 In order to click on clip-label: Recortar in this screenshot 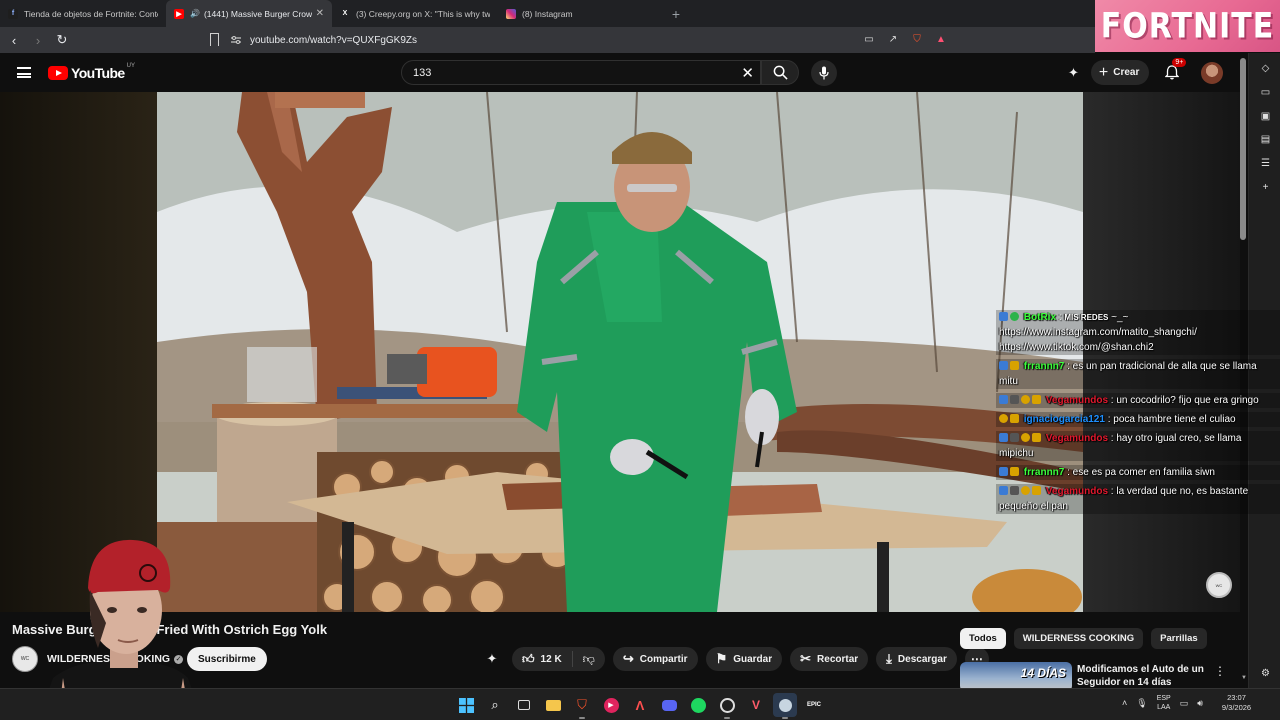, I will do `click(838, 659)`.